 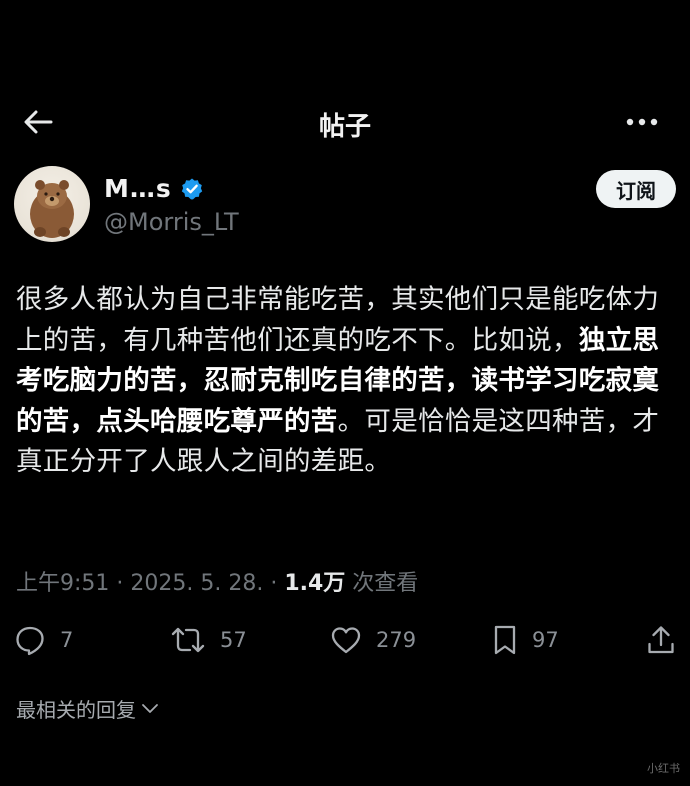 What do you see at coordinates (76, 710) in the screenshot?
I see `replies-sort-label: 最相关的回复` at bounding box center [76, 710].